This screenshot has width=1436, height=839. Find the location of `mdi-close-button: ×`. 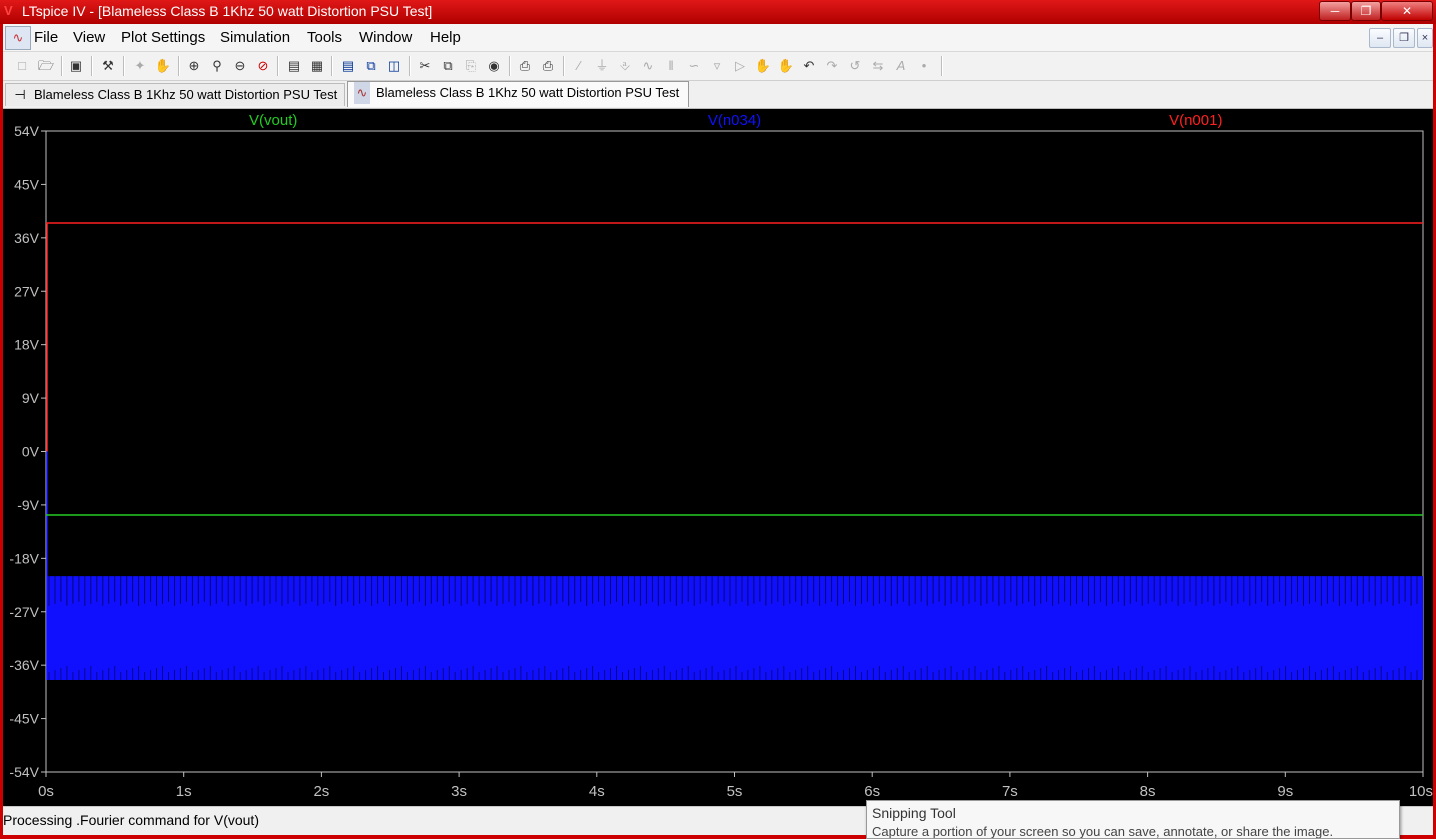

mdi-close-button: × is located at coordinates (1425, 38).